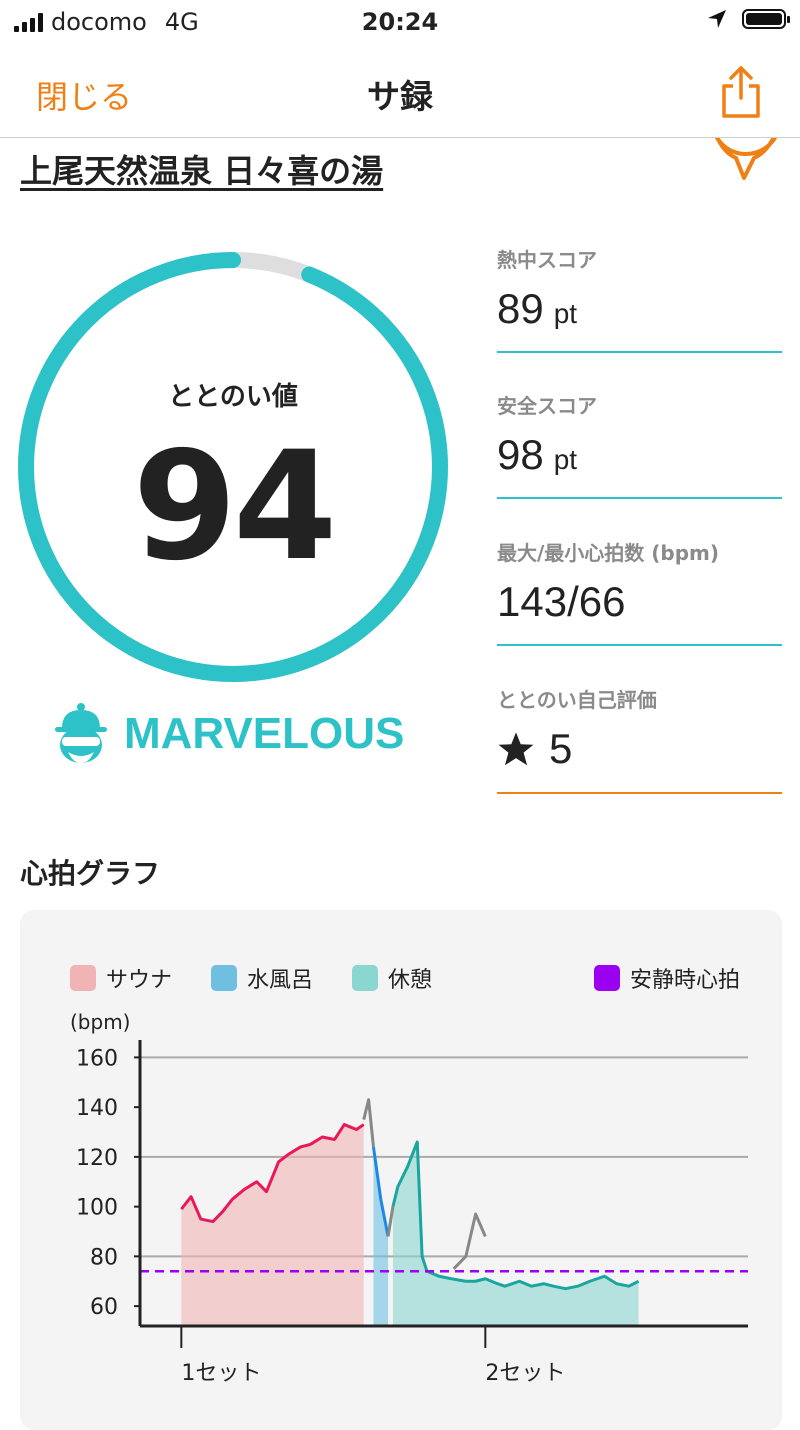 Image resolution: width=800 pixels, height=1430 pixels. Describe the element at coordinates (235, 507) in the screenshot. I see `totonoi-value: 94` at that location.